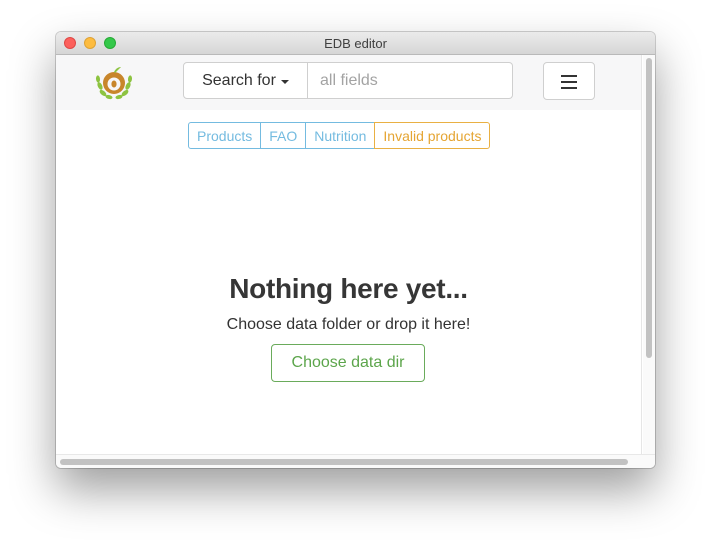 The width and height of the screenshot is (711, 549). Describe the element at coordinates (283, 135) in the screenshot. I see `tab-fao: FAO` at that location.